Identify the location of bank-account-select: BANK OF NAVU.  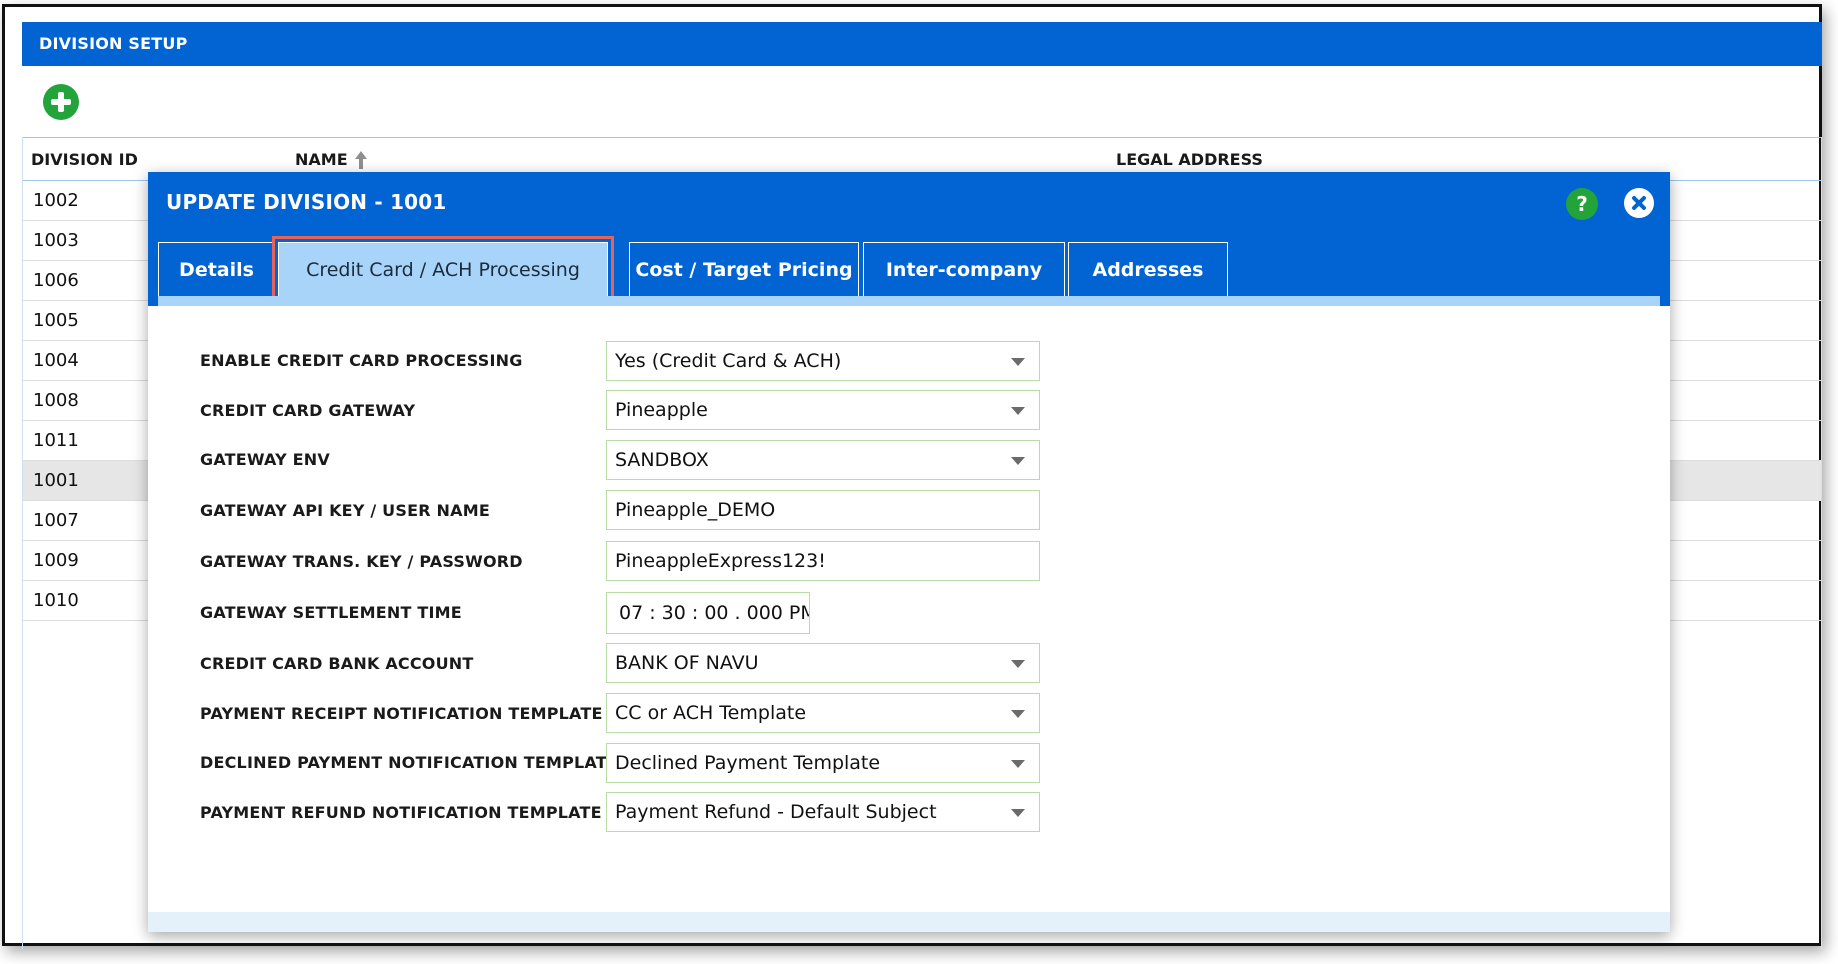
(823, 663).